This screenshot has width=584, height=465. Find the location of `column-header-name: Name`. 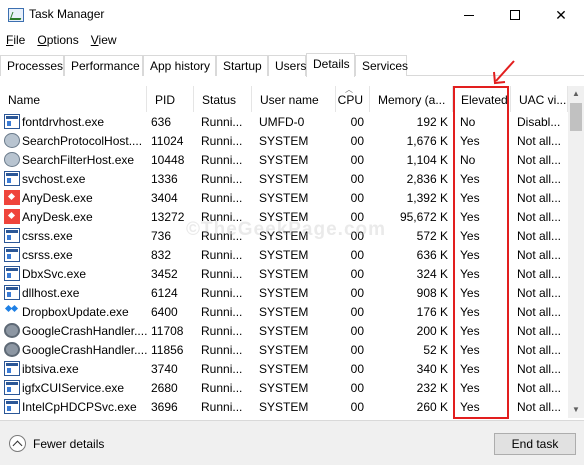

column-header-name: Name is located at coordinates (73, 99).